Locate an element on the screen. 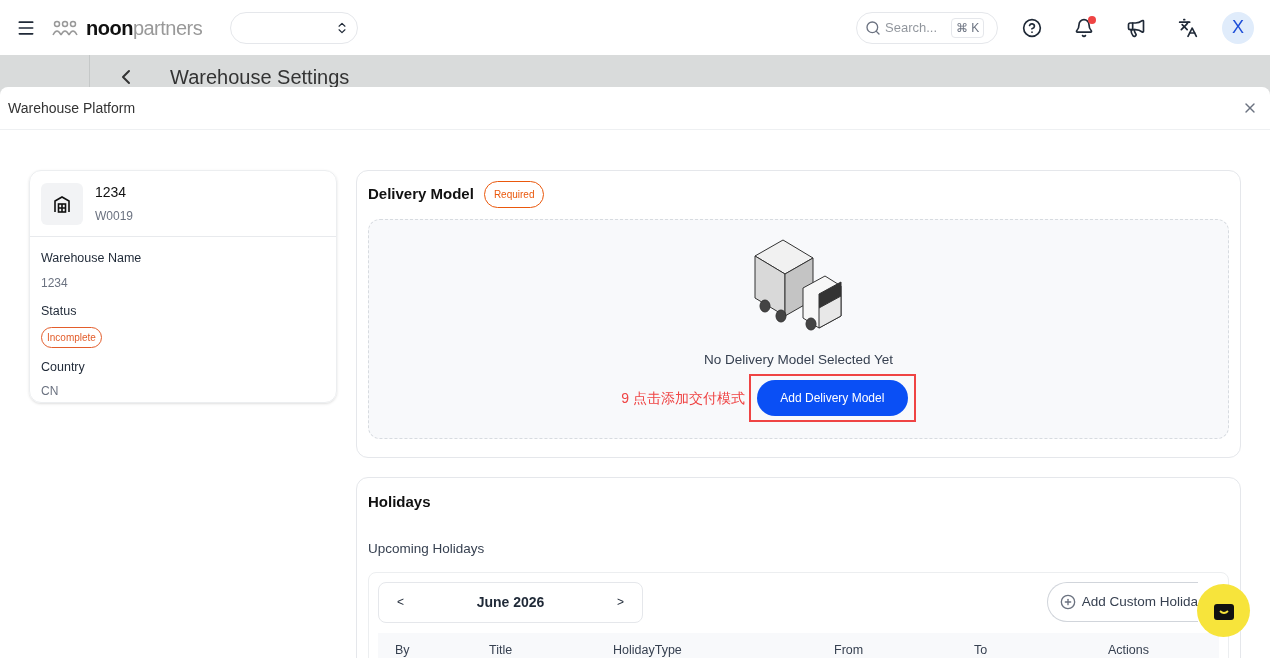 This screenshot has width=1270, height=658. month-label: June 2026 is located at coordinates (510, 602).